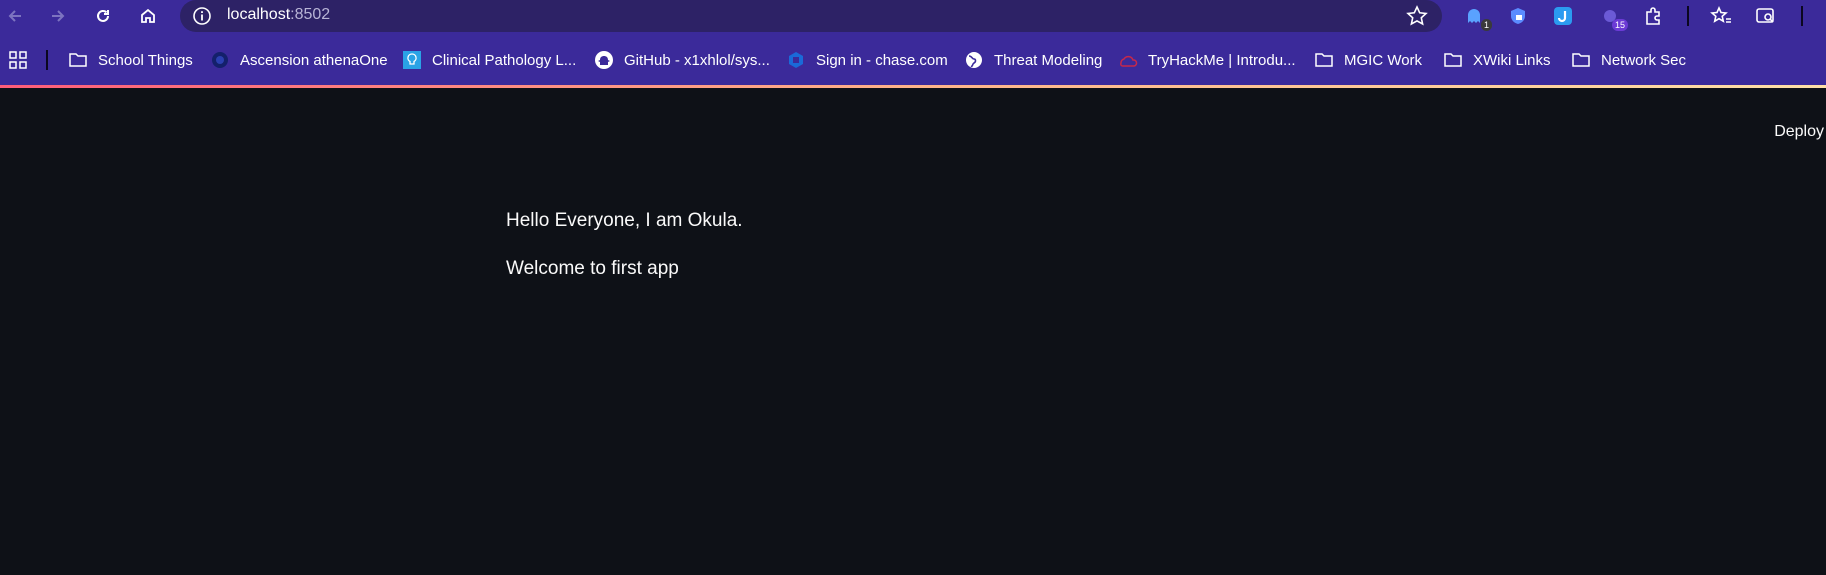  I want to click on extension-3-button, so click(1563, 16).